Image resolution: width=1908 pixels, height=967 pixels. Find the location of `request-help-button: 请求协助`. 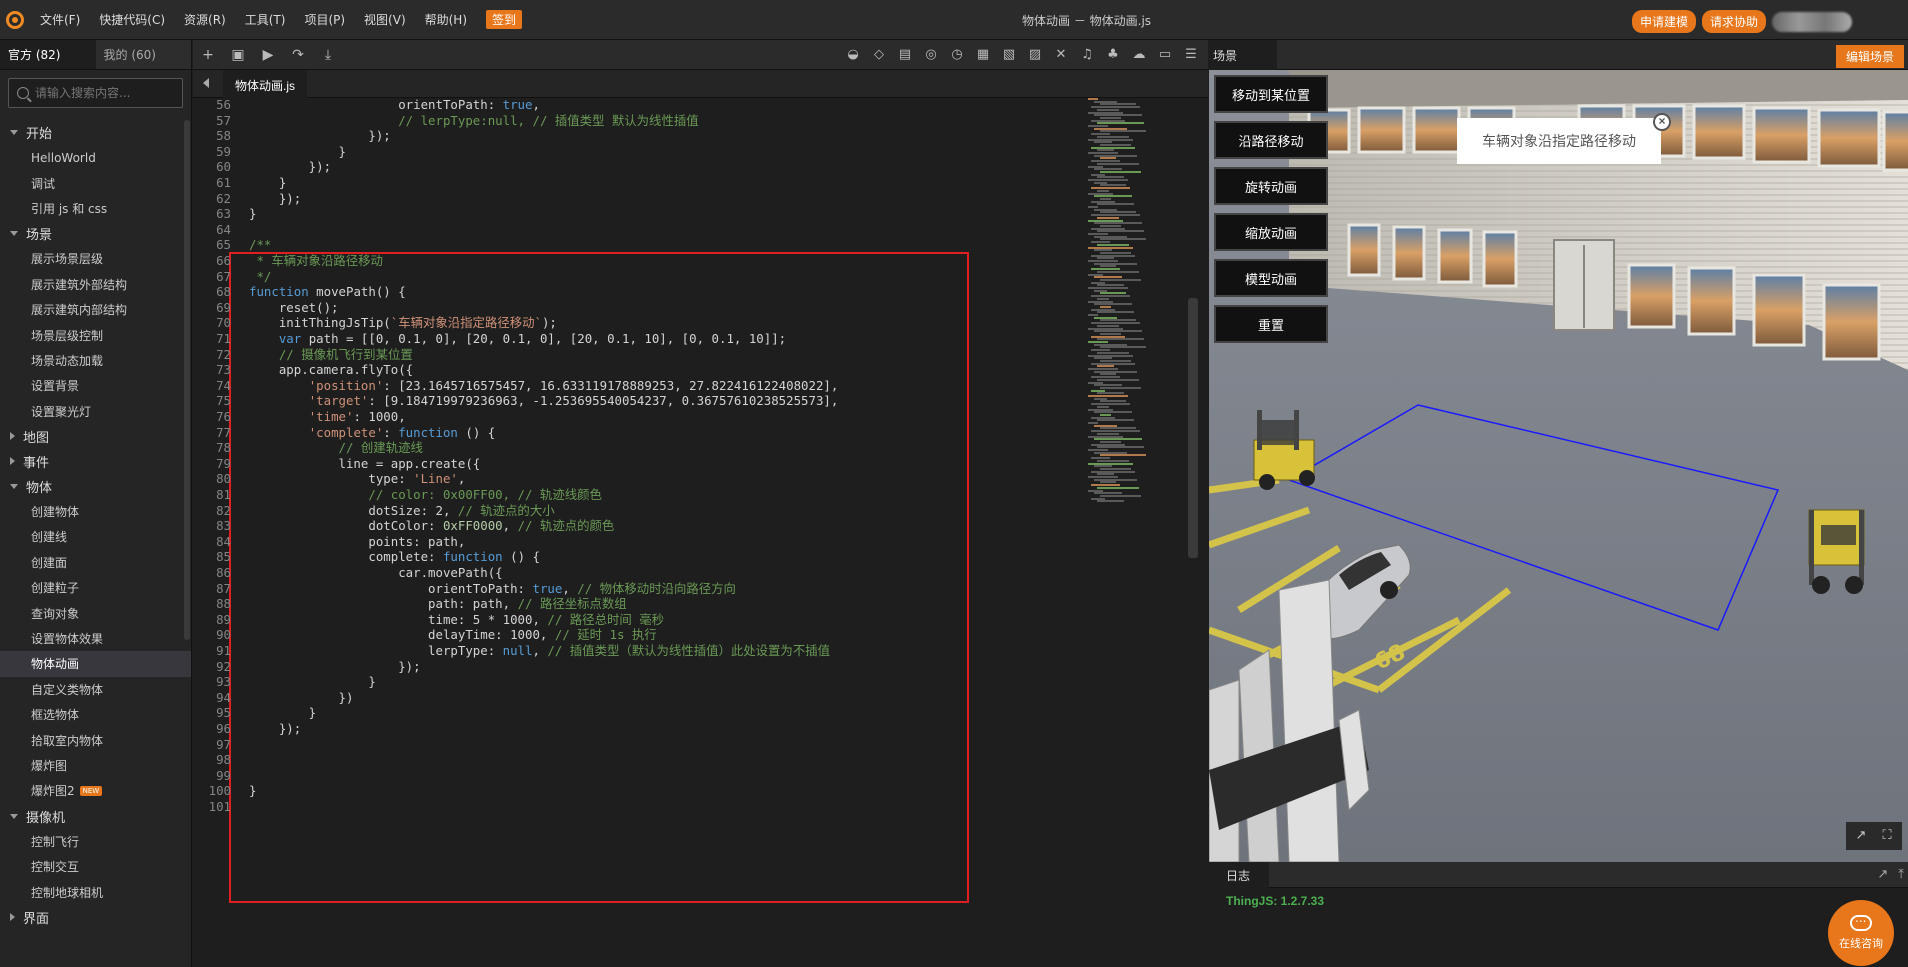

request-help-button: 请求协助 is located at coordinates (1733, 21).